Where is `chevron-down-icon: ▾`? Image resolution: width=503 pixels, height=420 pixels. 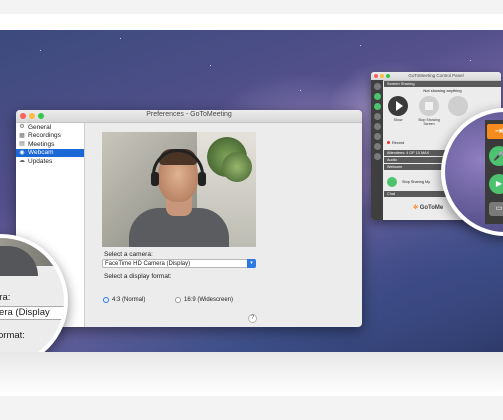
chevron-down-icon: ▾ is located at coordinates (251, 263).